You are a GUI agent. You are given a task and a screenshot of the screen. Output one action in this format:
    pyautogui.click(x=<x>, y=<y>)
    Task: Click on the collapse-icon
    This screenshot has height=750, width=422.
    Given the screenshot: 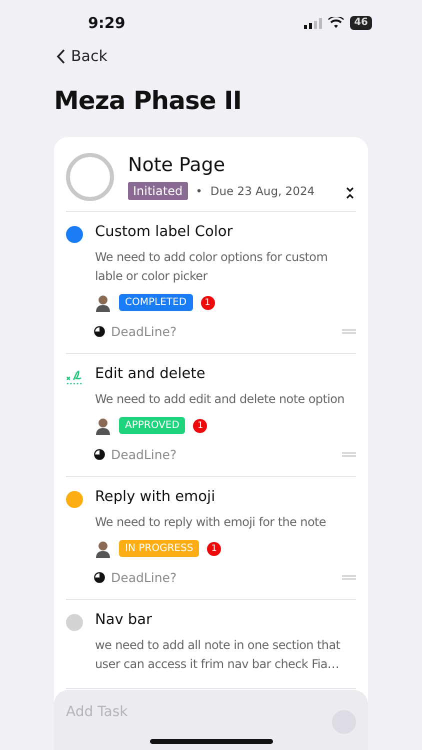 What is the action you would take?
    pyautogui.click(x=350, y=192)
    